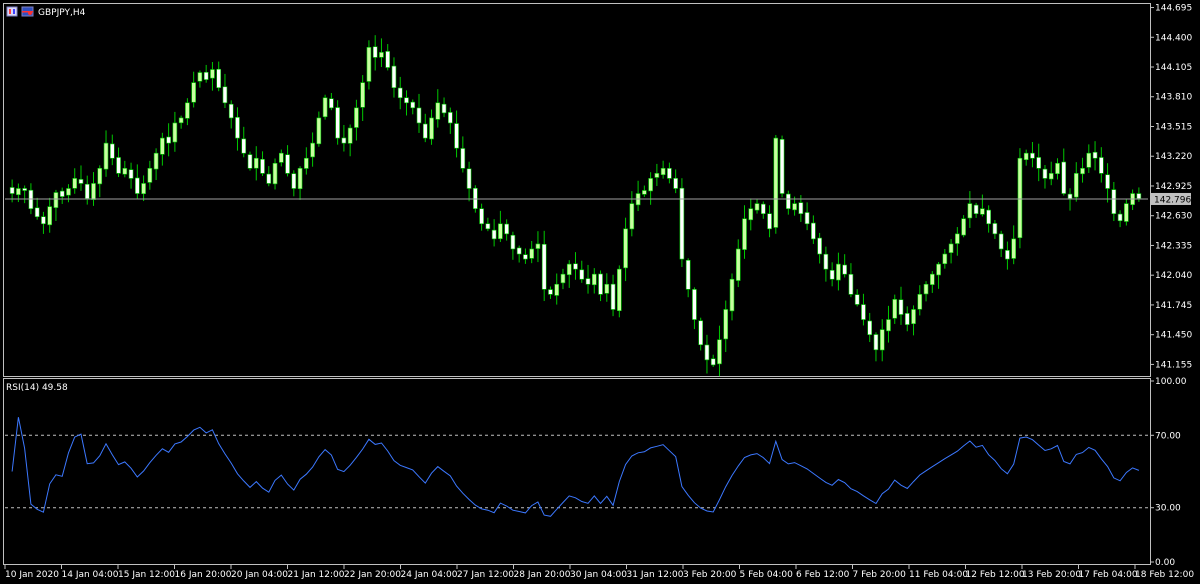 The height and width of the screenshot is (584, 1200). I want to click on chart-window-icon, so click(12, 11).